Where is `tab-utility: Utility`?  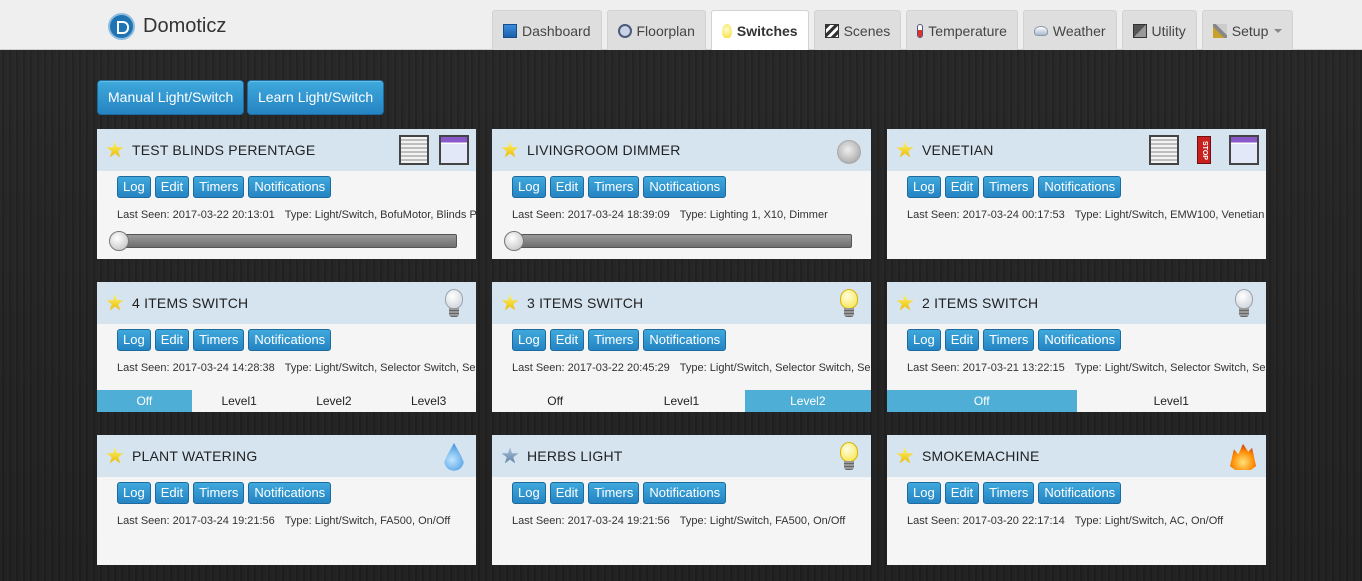
tab-utility: Utility is located at coordinates (1159, 30).